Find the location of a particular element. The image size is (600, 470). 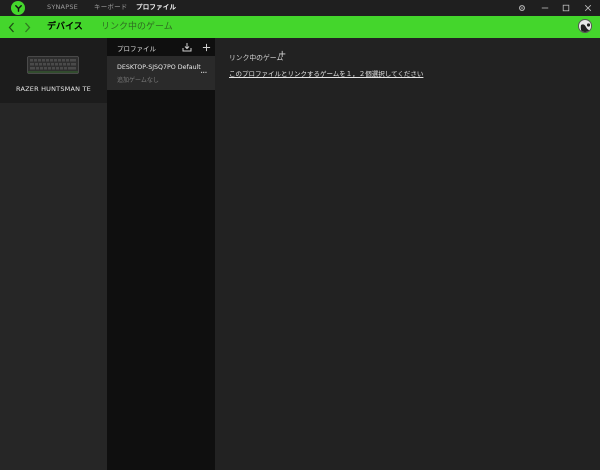

razer-snake-icon is located at coordinates (18, 8).